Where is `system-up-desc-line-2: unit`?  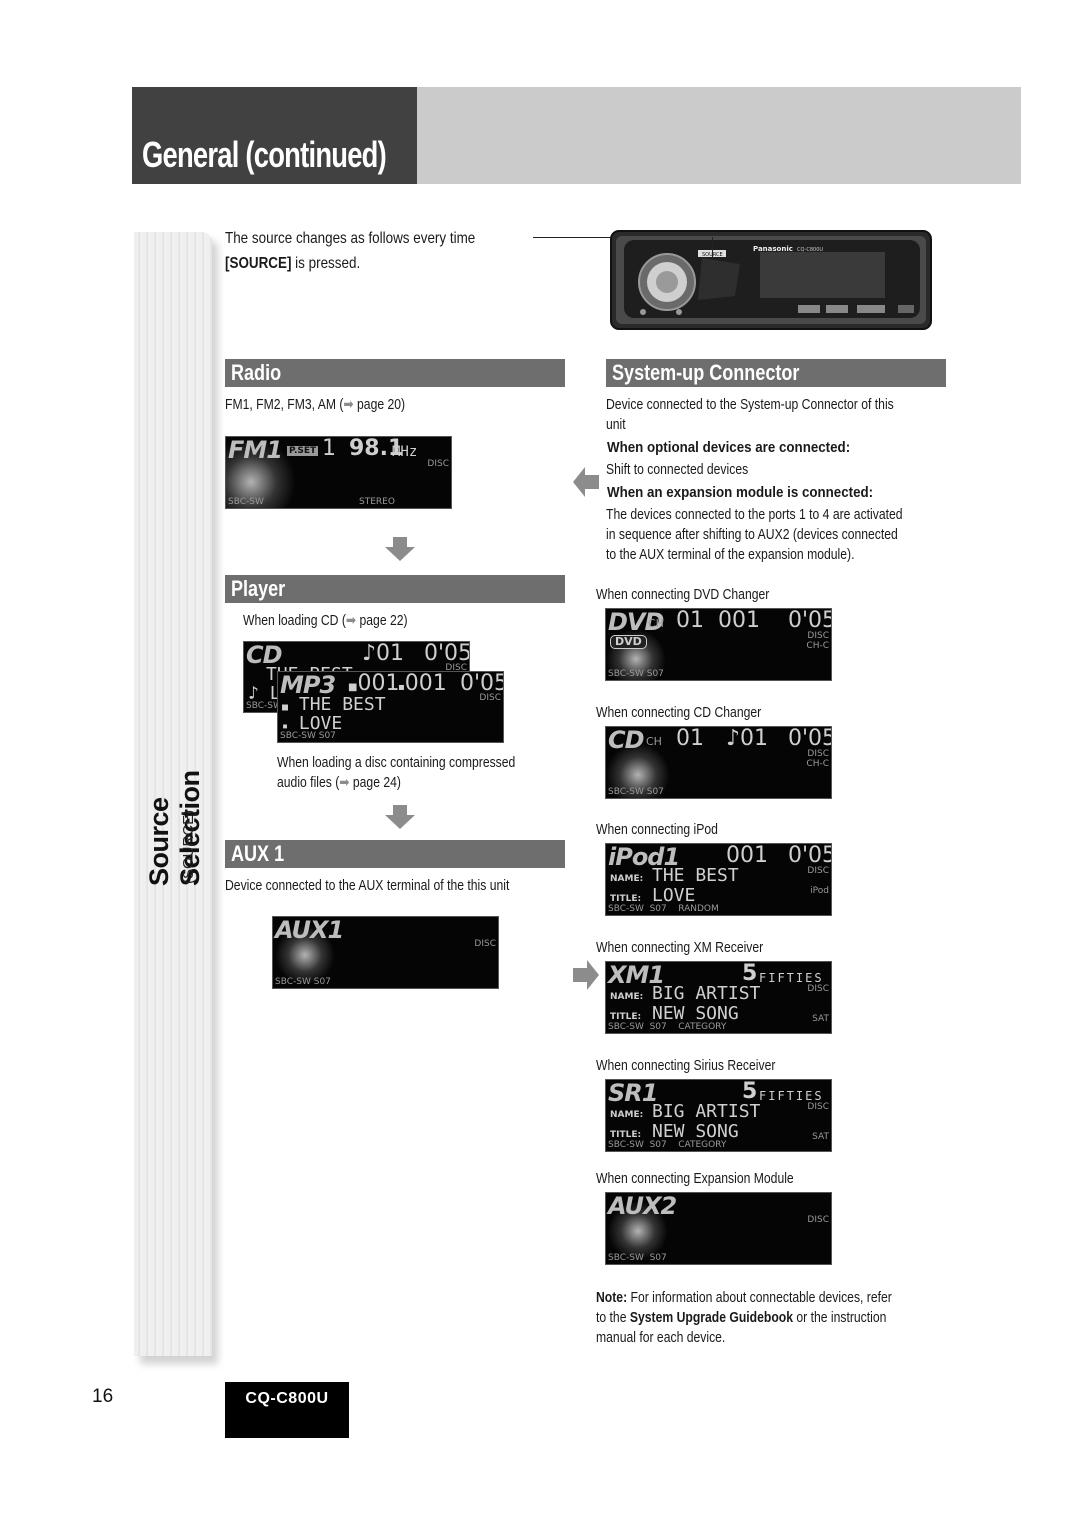
system-up-desc-line-2: unit is located at coordinates (616, 425).